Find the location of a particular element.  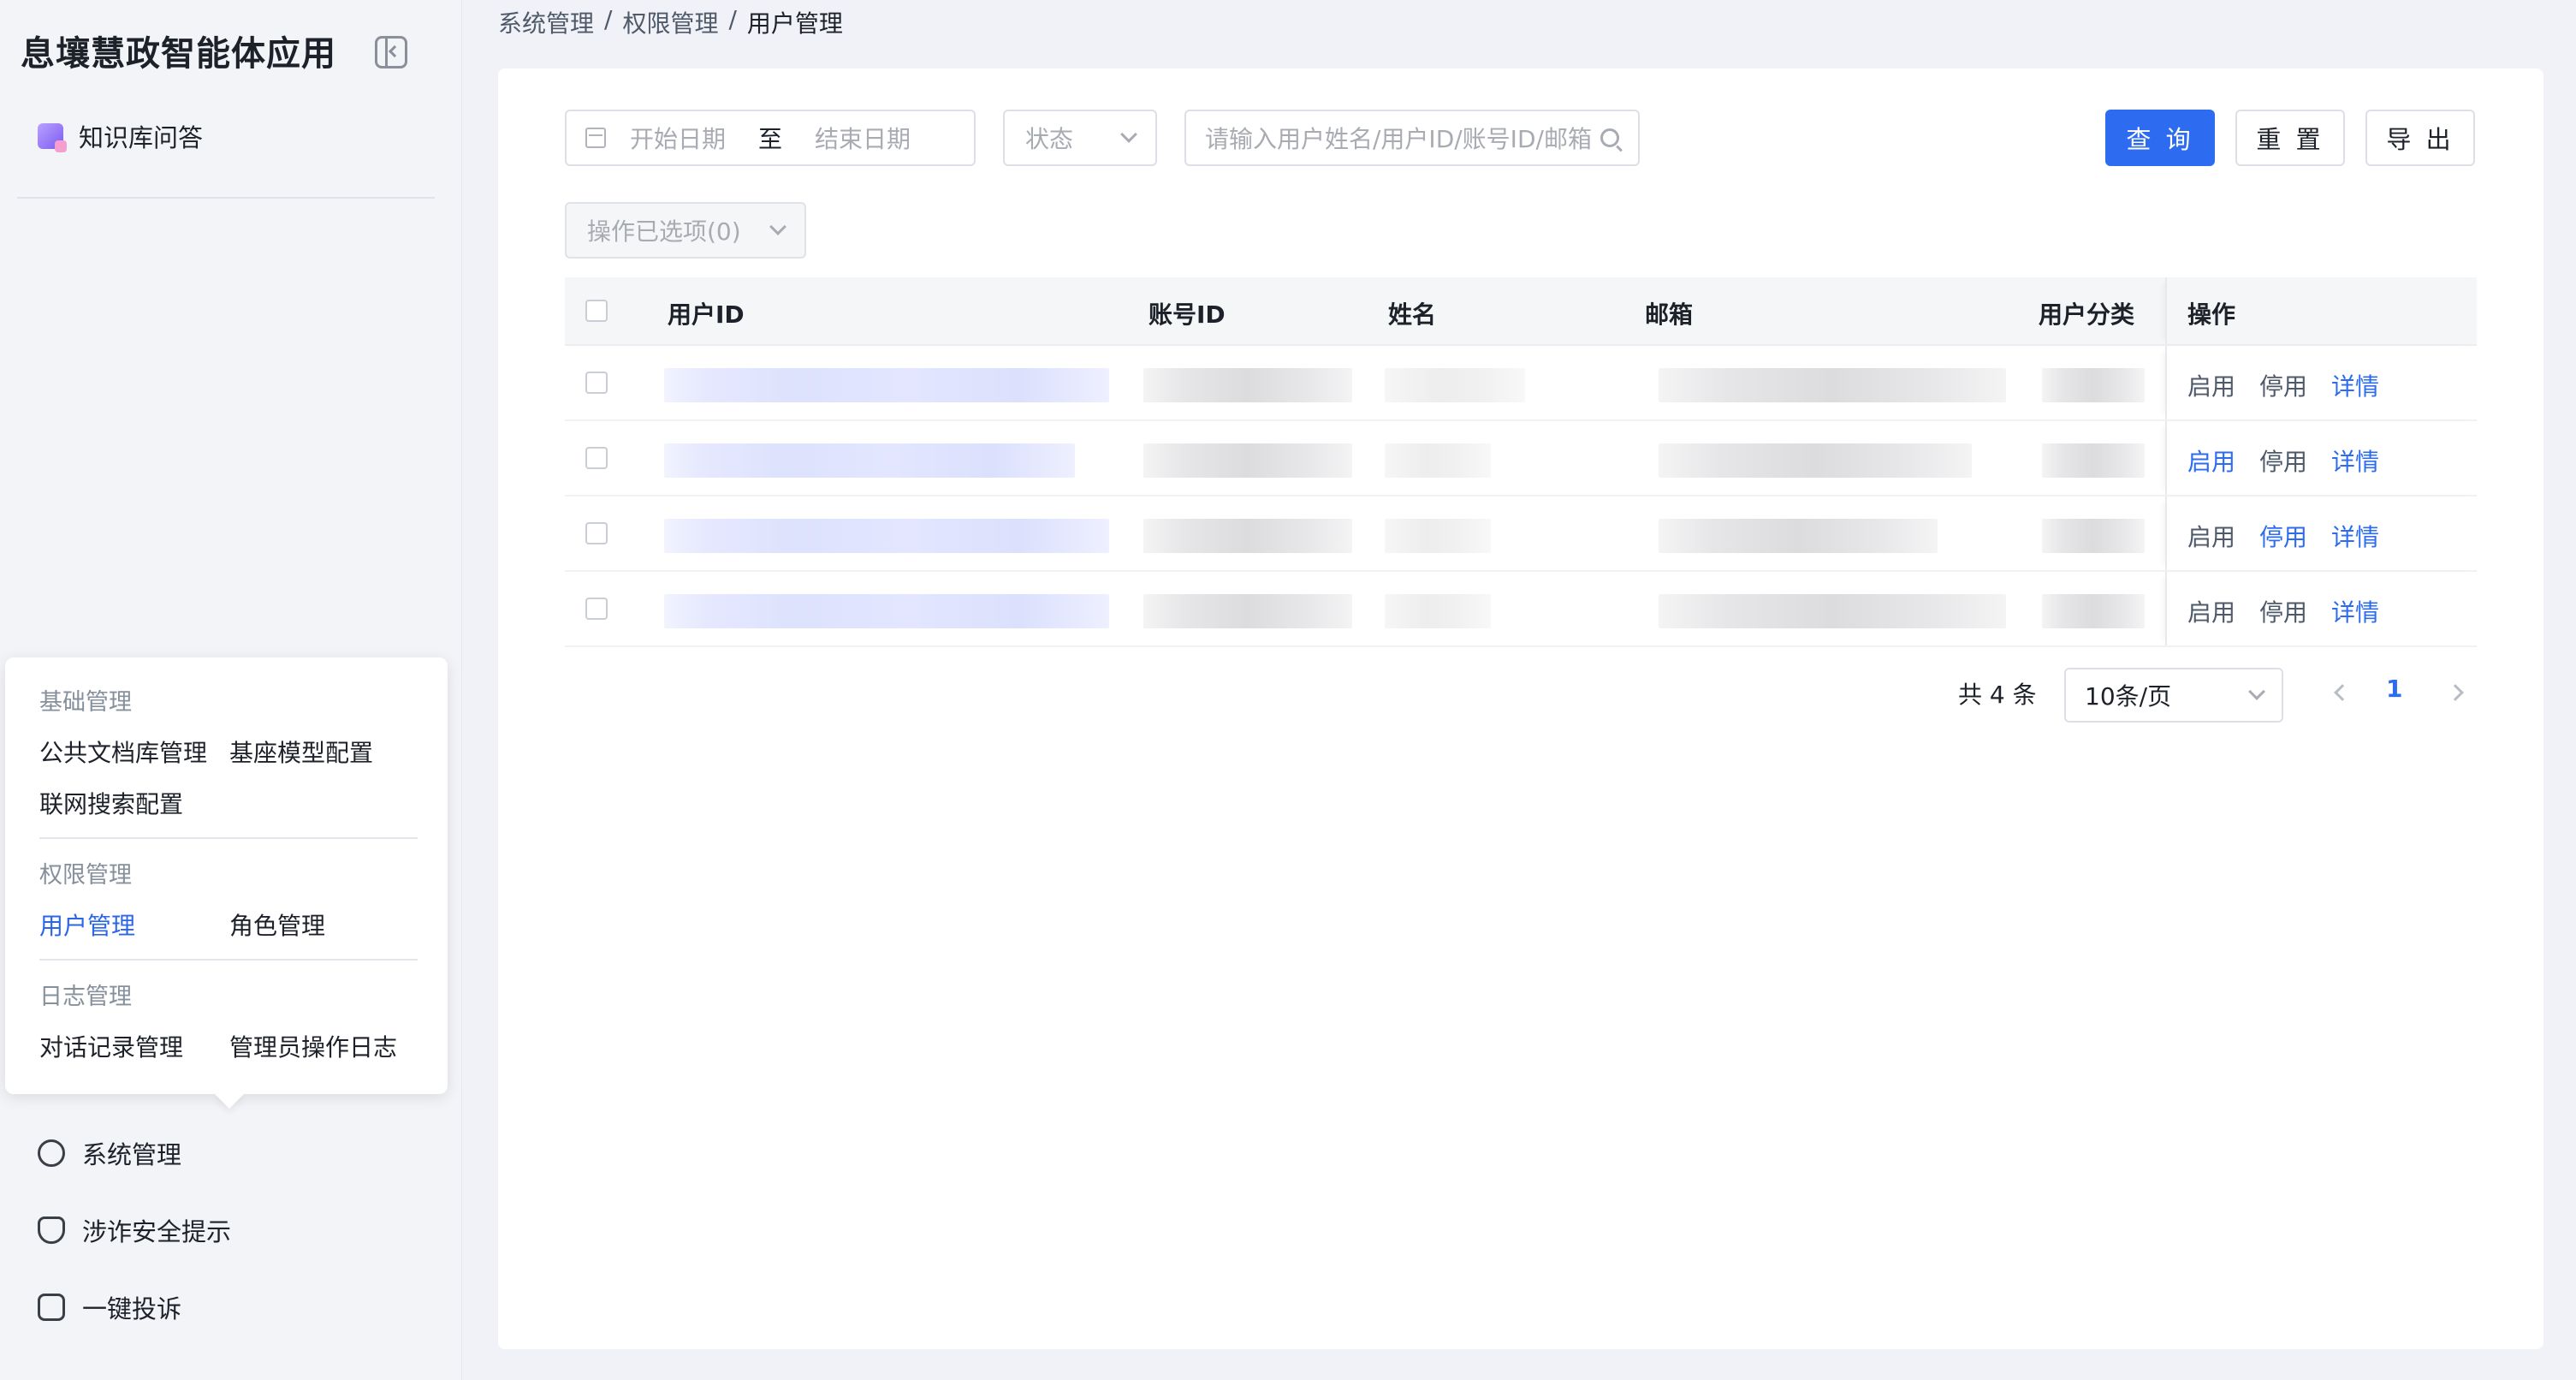

sidebar-divider is located at coordinates (226, 198).